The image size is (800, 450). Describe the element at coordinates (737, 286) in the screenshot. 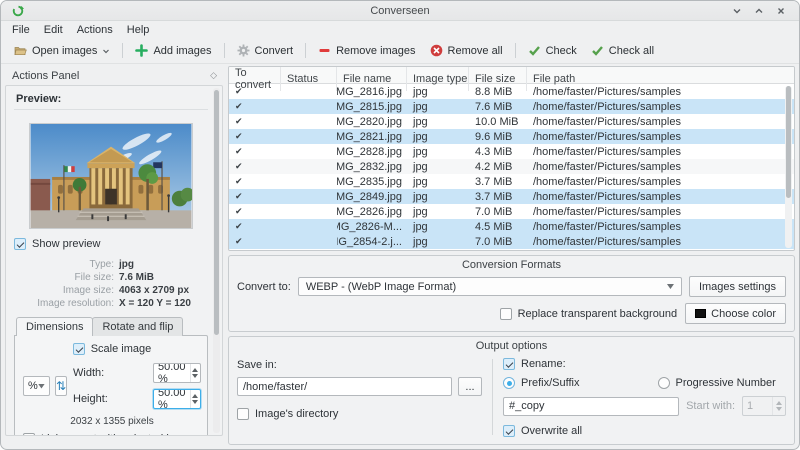

I see `images-settings-button: Images settings` at that location.